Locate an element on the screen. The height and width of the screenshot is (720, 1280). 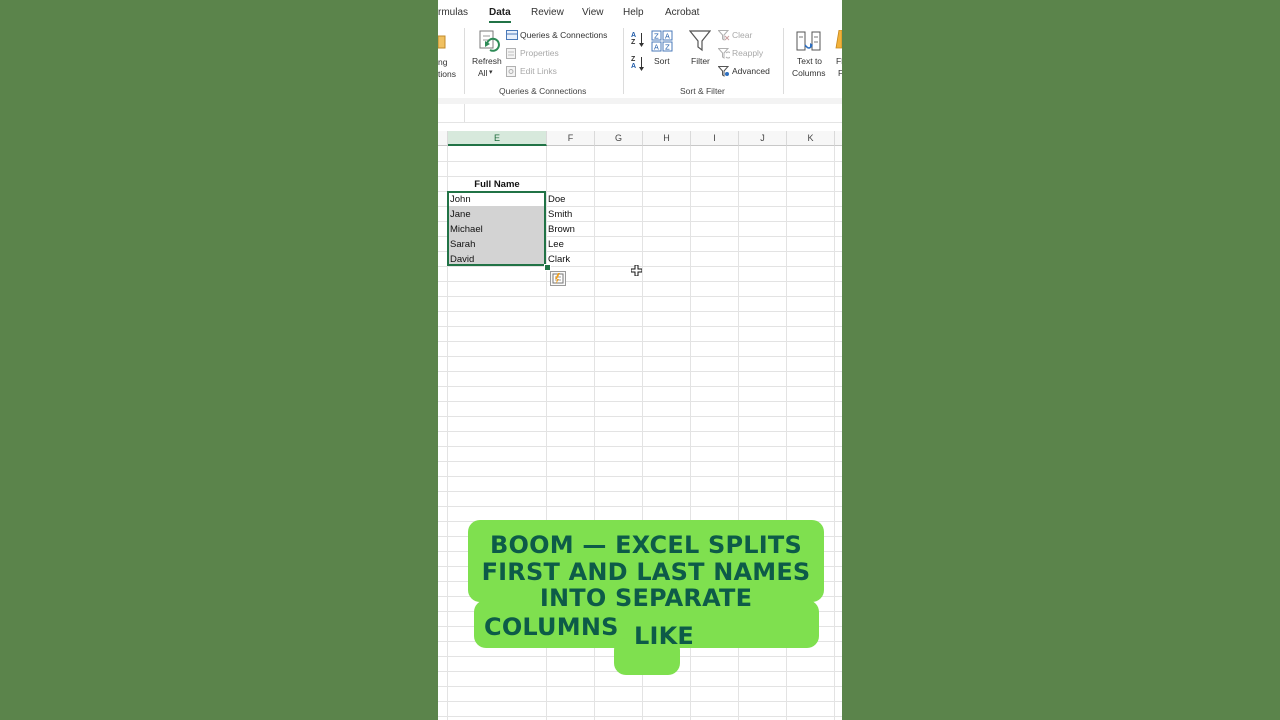
column-header-g: G is located at coordinates (619, 138).